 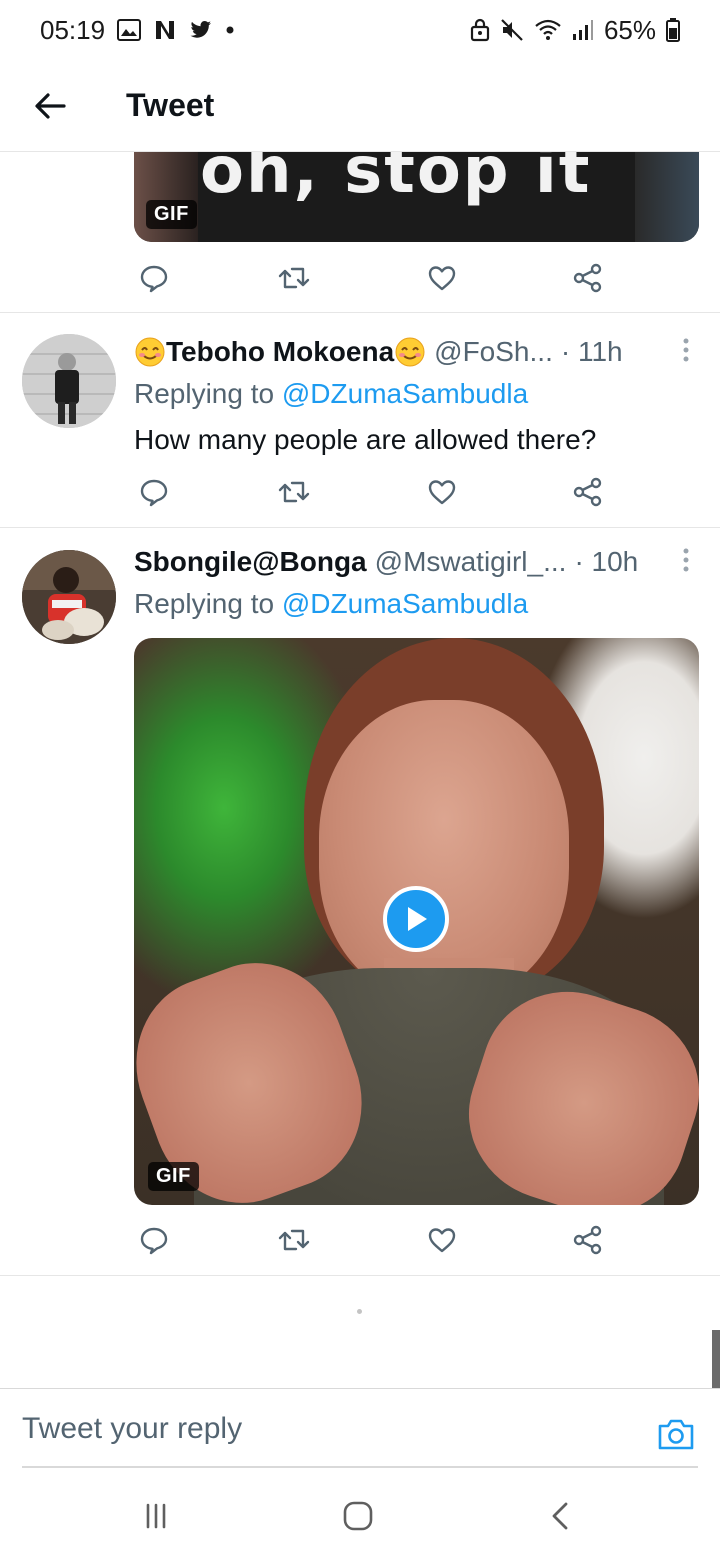 I want to click on display-name: Sbongile@Bonga, so click(x=250, y=562).